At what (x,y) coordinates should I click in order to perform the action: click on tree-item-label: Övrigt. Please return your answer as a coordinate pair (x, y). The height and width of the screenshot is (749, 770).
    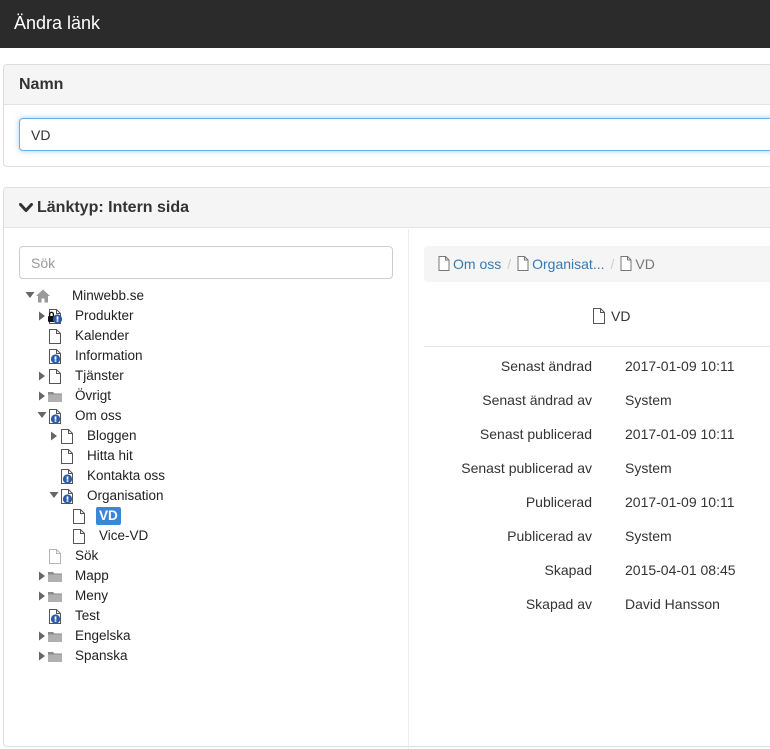
    Looking at the image, I should click on (93, 396).